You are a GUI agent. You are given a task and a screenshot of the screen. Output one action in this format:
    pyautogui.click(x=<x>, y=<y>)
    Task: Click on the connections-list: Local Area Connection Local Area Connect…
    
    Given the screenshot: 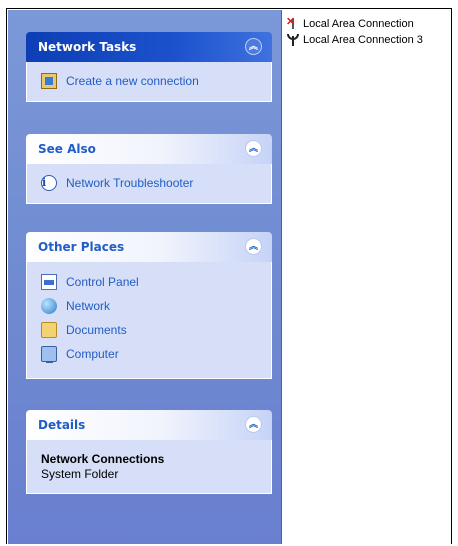 What is the action you would take?
    pyautogui.click(x=354, y=31)
    